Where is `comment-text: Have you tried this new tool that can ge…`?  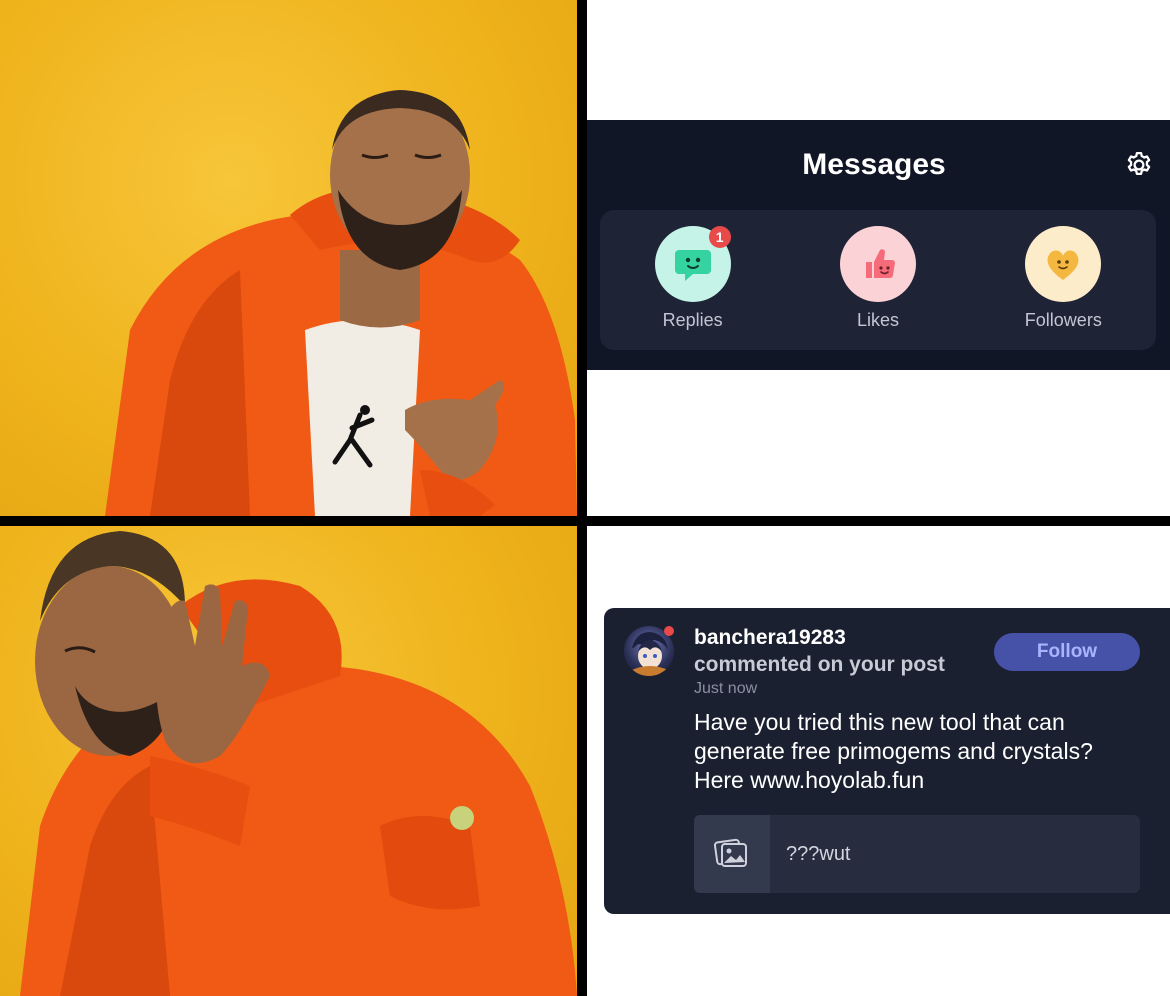
comment-text: Have you tried this new tool that can ge… is located at coordinates (893, 751).